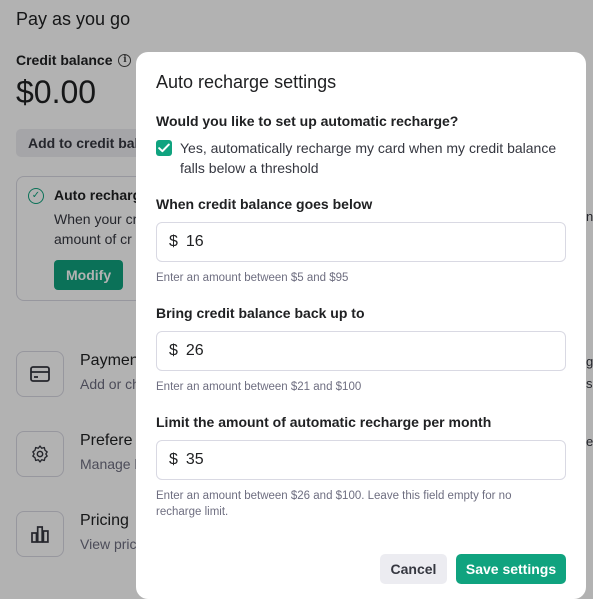 The height and width of the screenshot is (599, 593). Describe the element at coordinates (252, 278) in the screenshot. I see `threshold-help-text: Enter an amount between $5 and $95` at that location.